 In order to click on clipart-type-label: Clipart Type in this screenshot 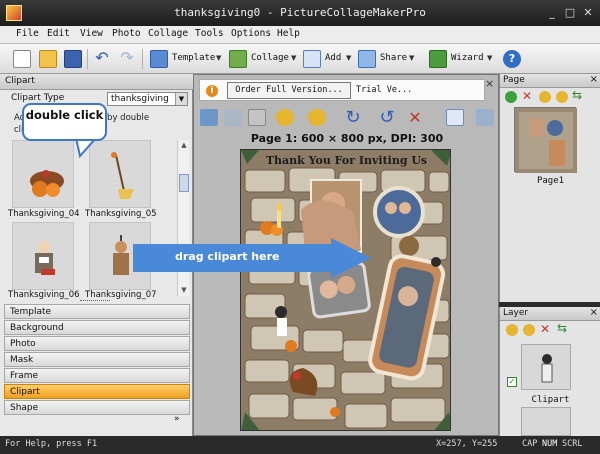, I will do `click(38, 98)`.